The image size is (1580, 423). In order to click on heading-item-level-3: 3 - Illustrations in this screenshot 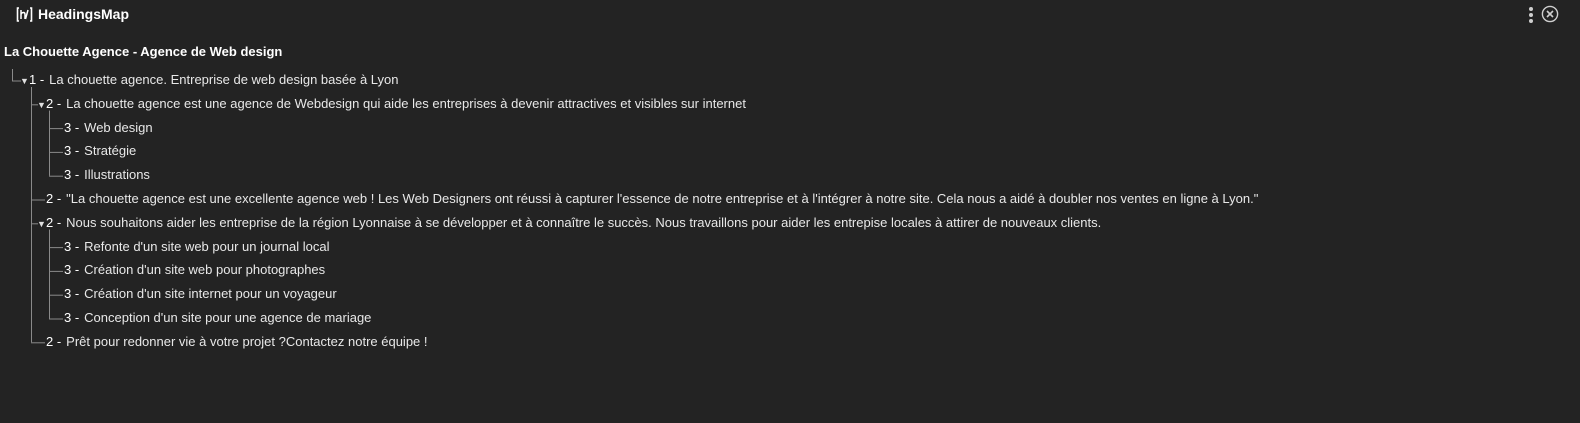, I will do `click(102, 175)`.